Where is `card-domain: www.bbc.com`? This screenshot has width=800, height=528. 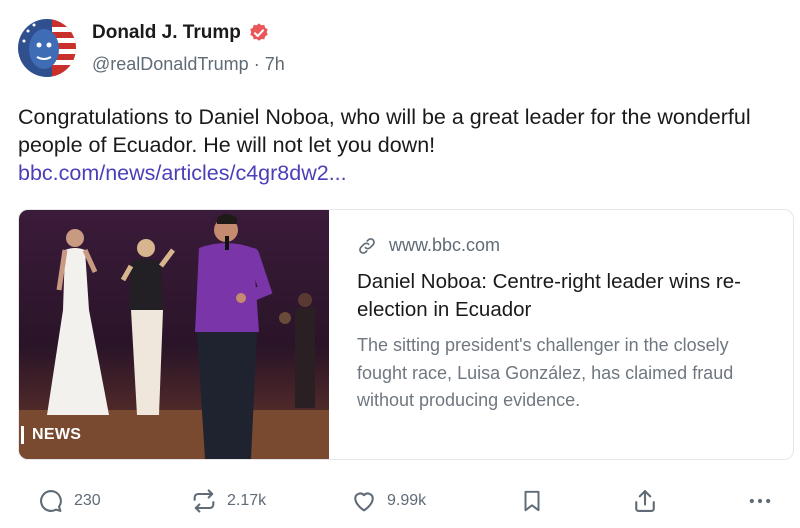 card-domain: www.bbc.com is located at coordinates (445, 245).